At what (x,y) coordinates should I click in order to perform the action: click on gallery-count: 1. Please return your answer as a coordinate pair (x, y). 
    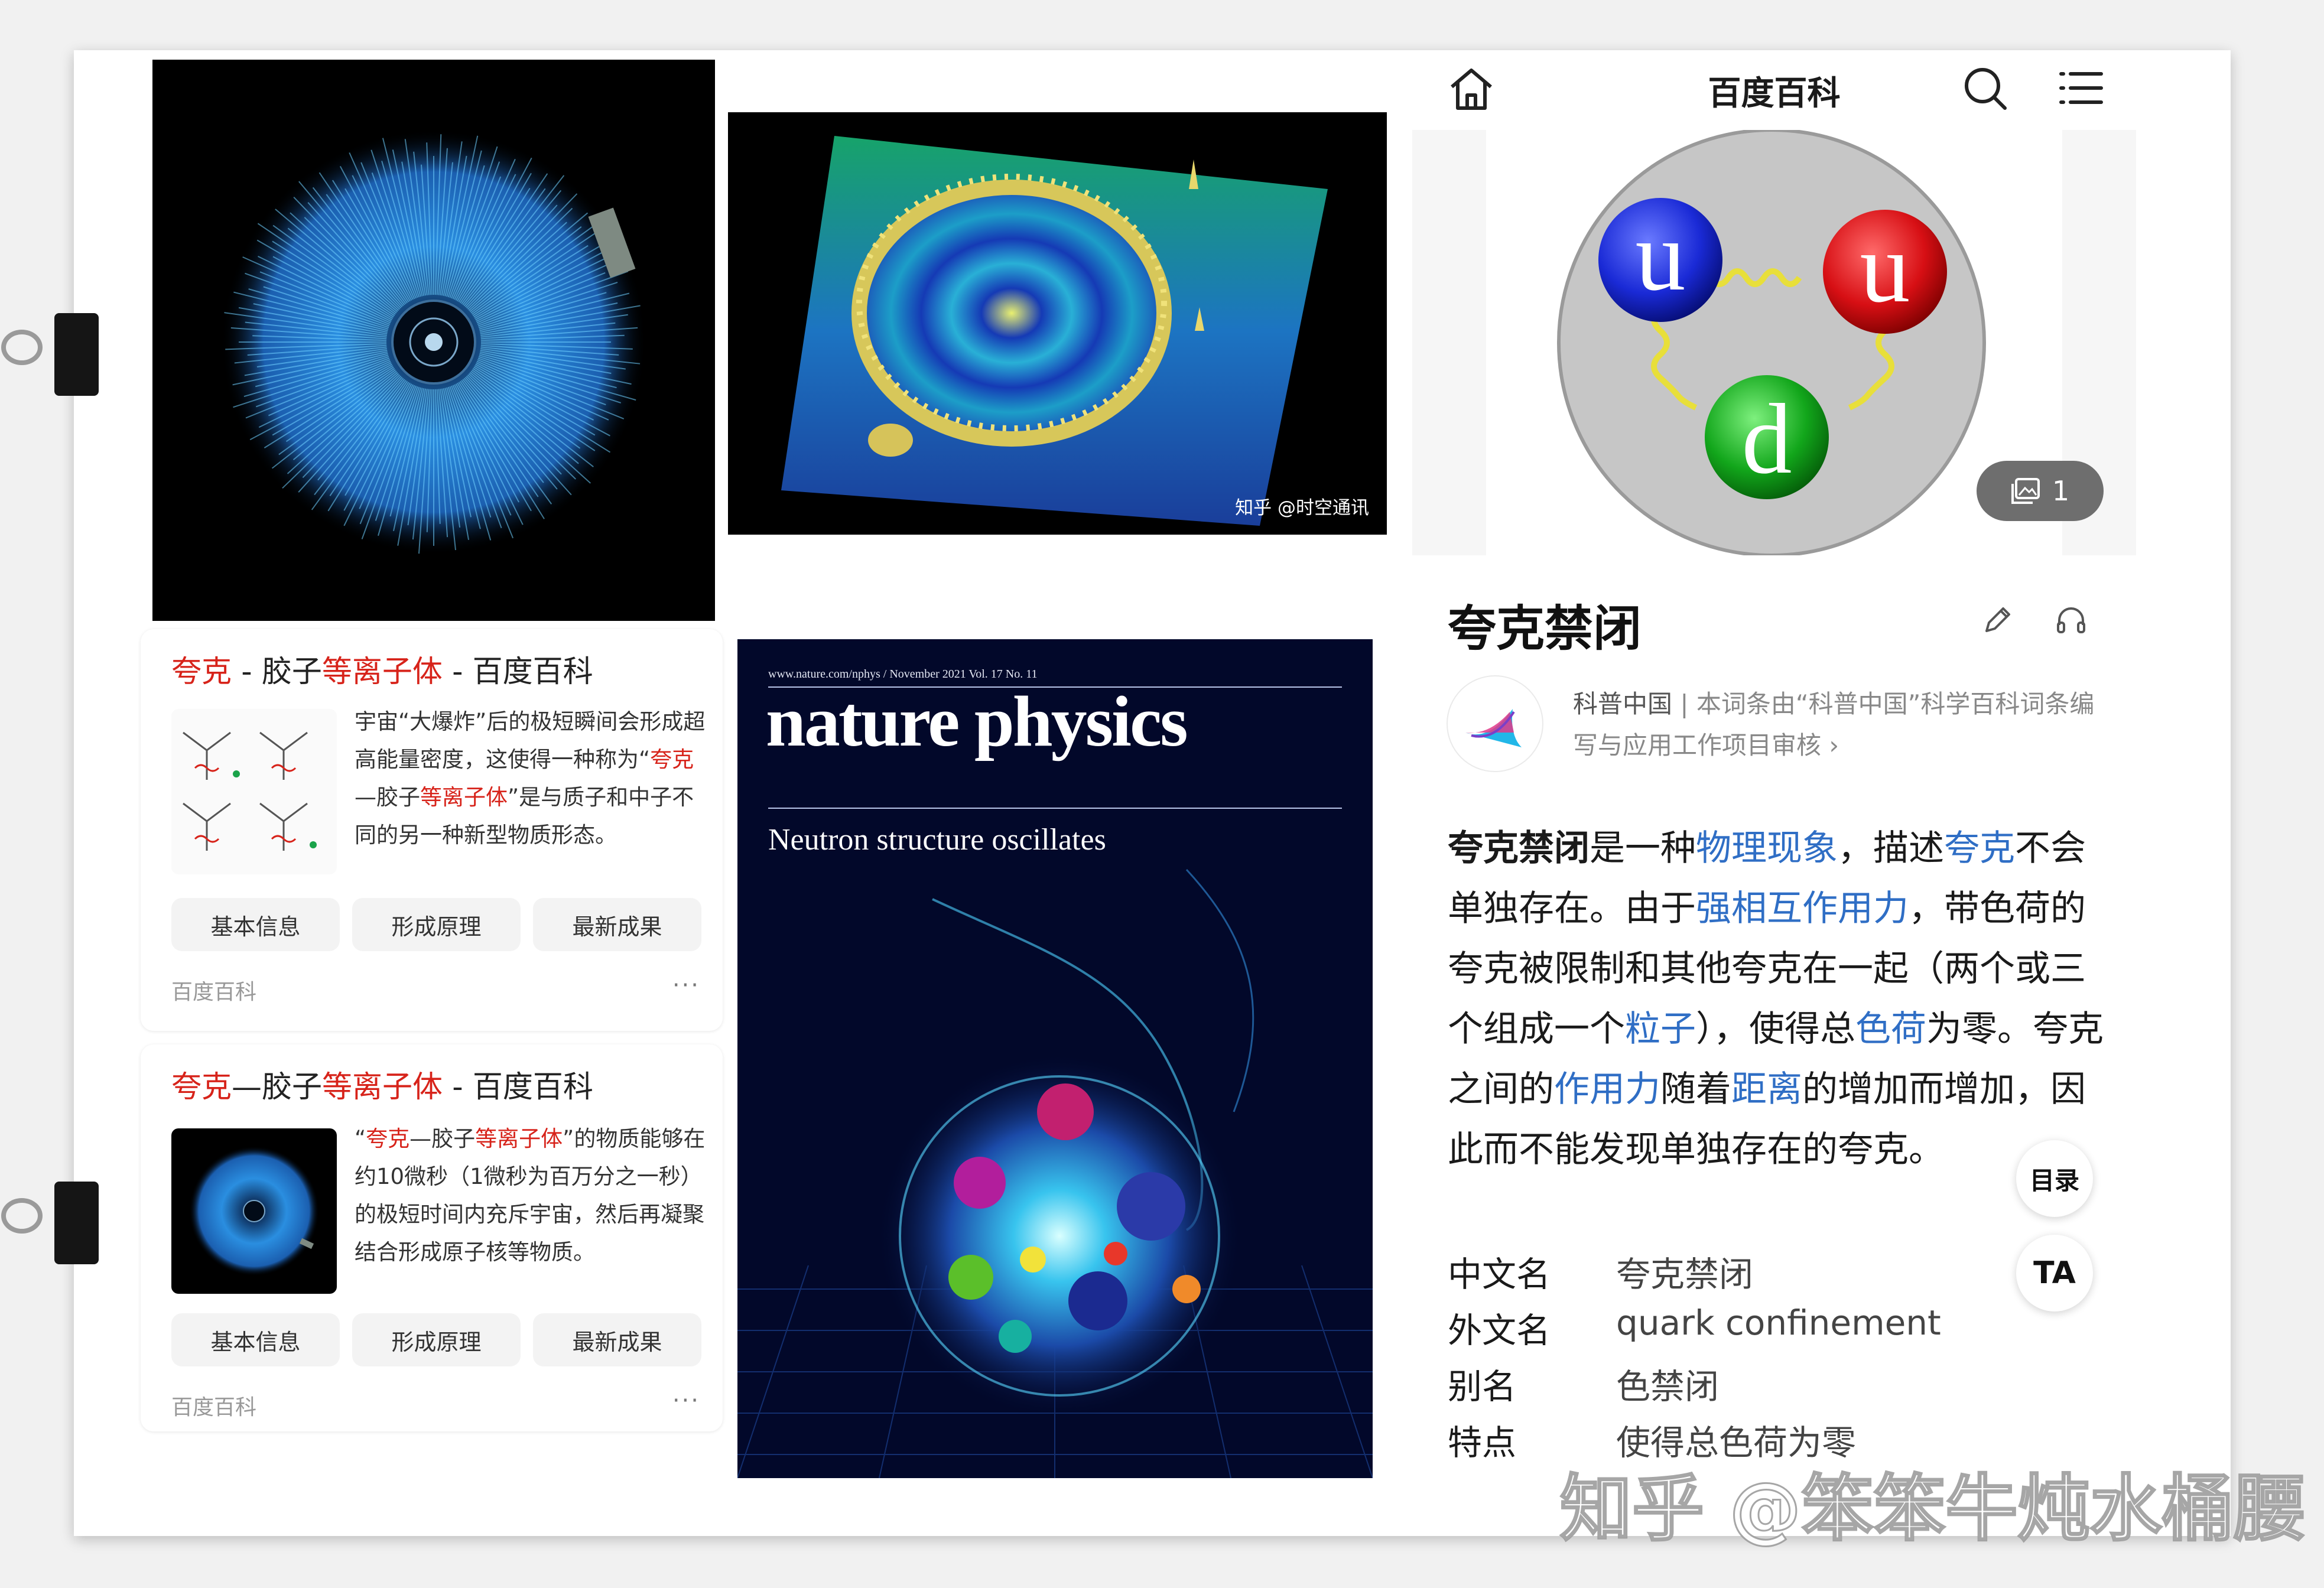
    Looking at the image, I should click on (2061, 491).